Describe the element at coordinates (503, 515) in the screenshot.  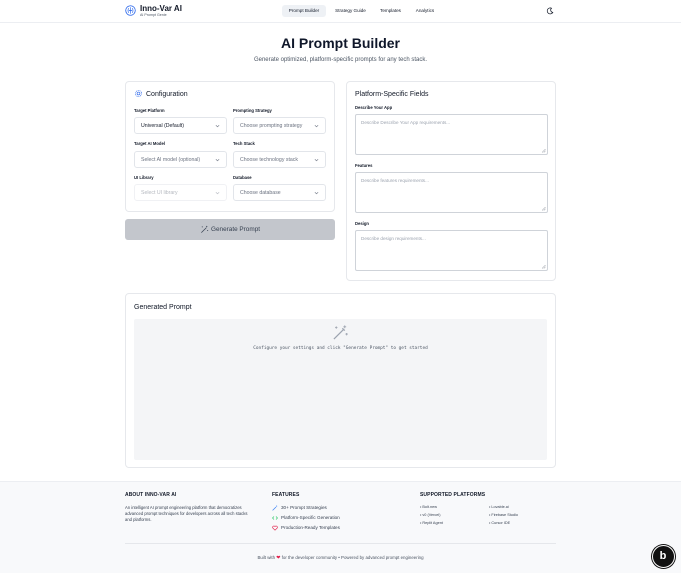
I see `platform-firebase: • Firebase Studio` at that location.